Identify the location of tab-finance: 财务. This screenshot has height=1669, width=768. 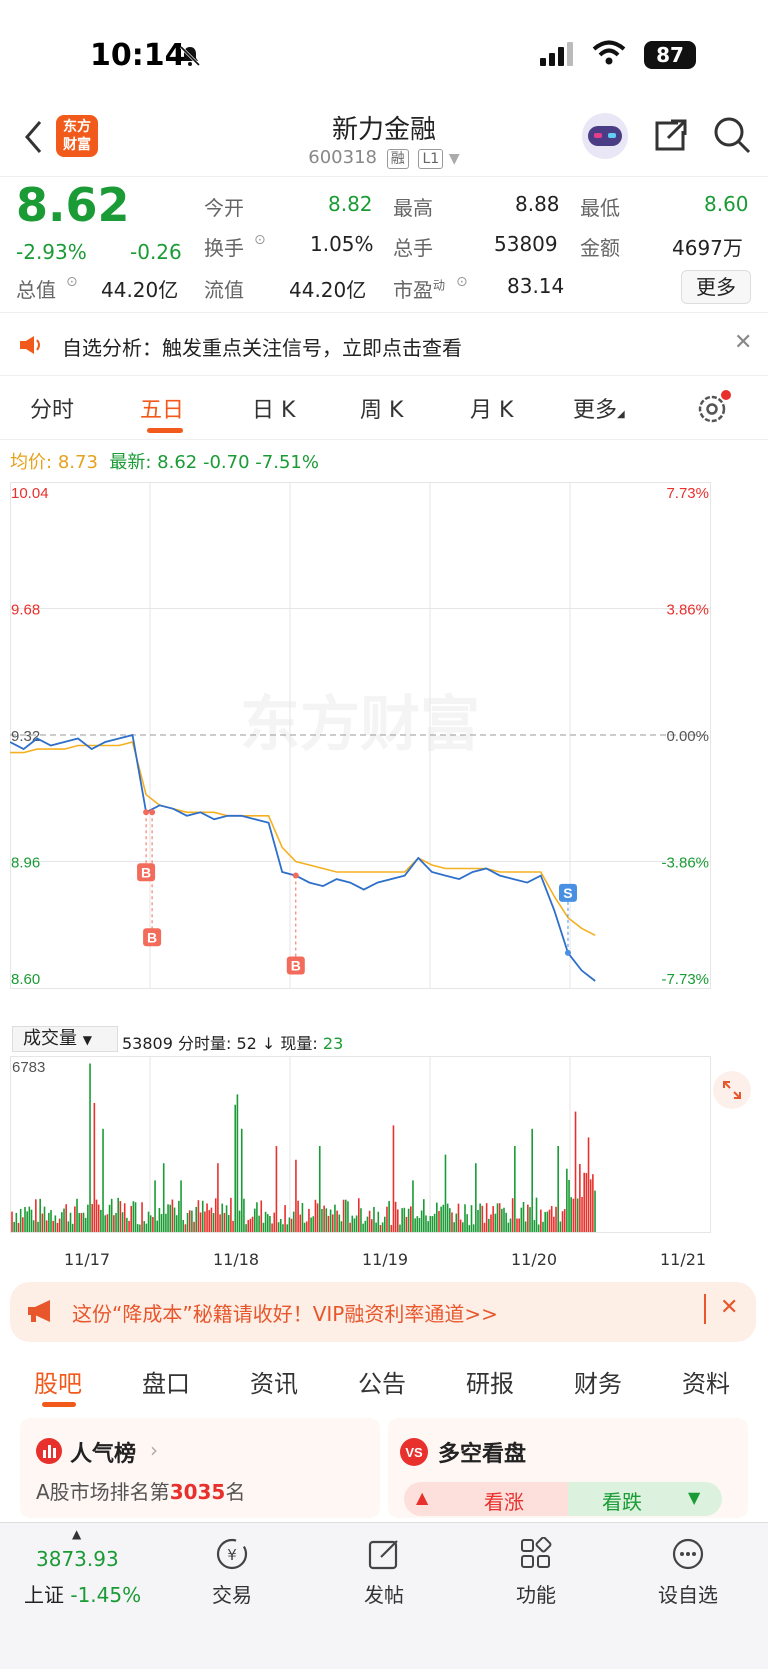
(598, 1381).